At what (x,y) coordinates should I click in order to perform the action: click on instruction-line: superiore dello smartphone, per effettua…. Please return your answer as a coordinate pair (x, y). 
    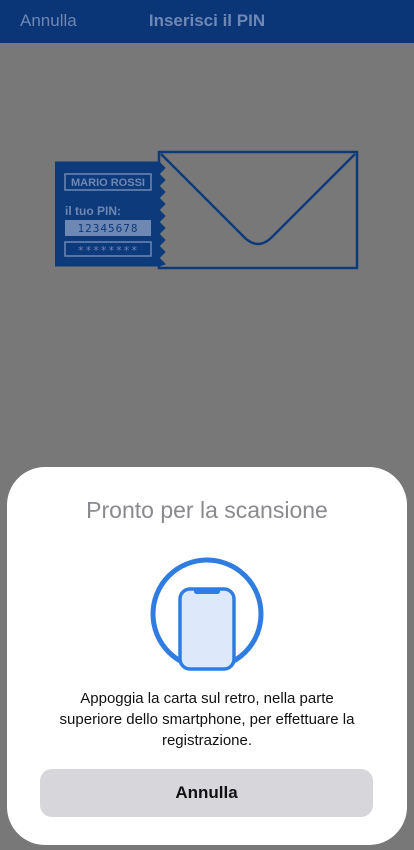
    Looking at the image, I should click on (207, 719).